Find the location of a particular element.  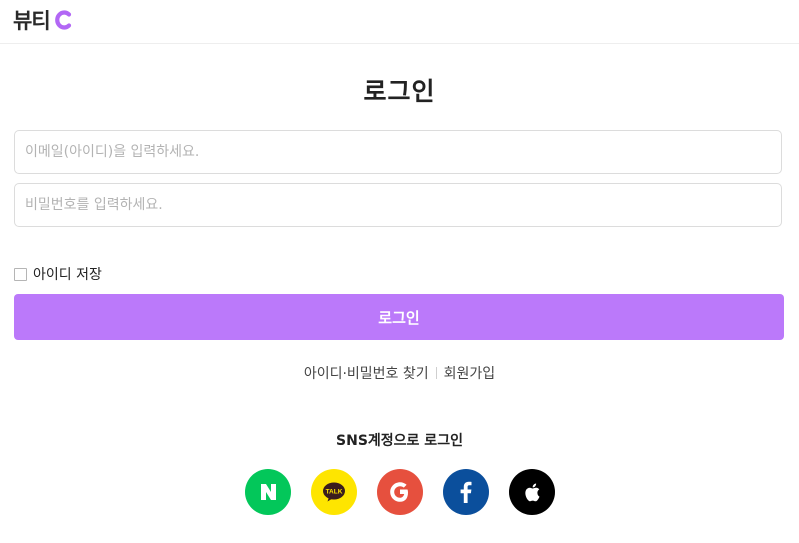

naver-login-button is located at coordinates (267, 492).